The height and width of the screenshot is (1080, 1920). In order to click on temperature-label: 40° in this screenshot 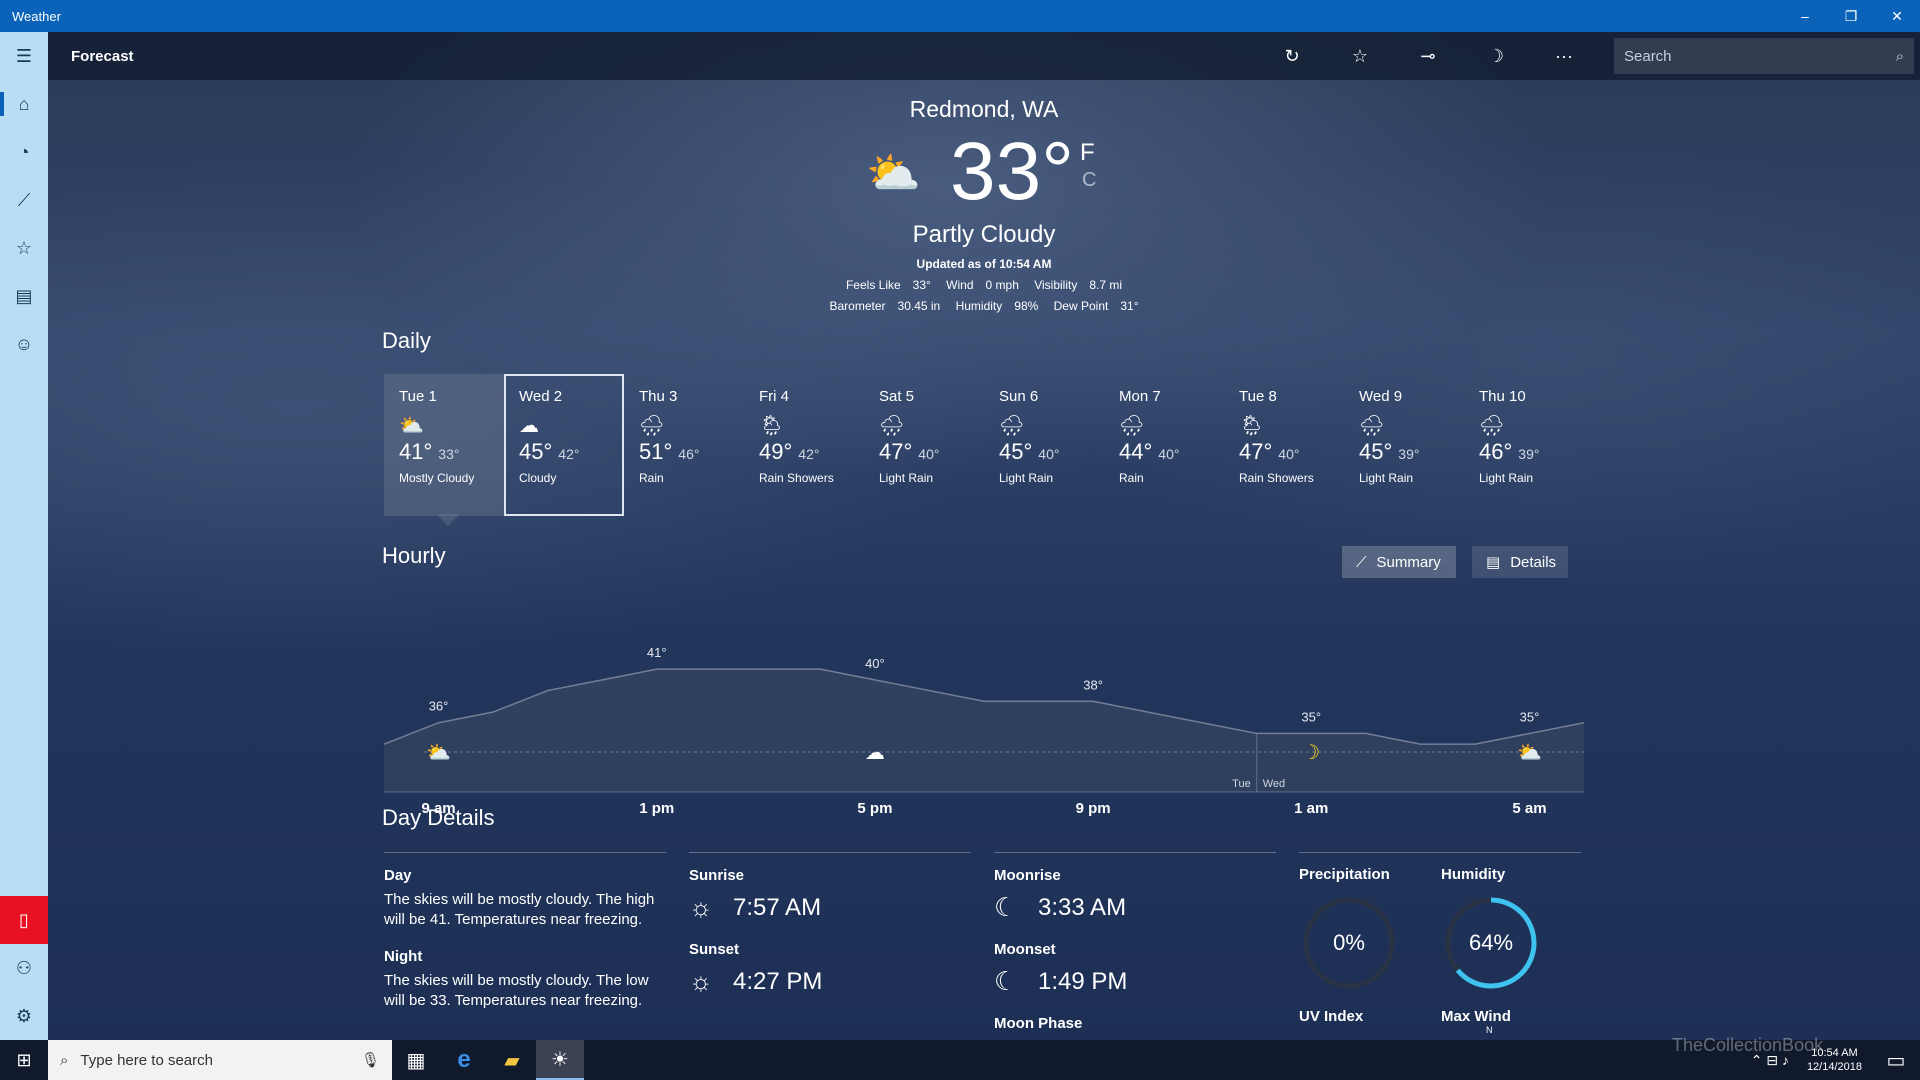, I will do `click(875, 663)`.